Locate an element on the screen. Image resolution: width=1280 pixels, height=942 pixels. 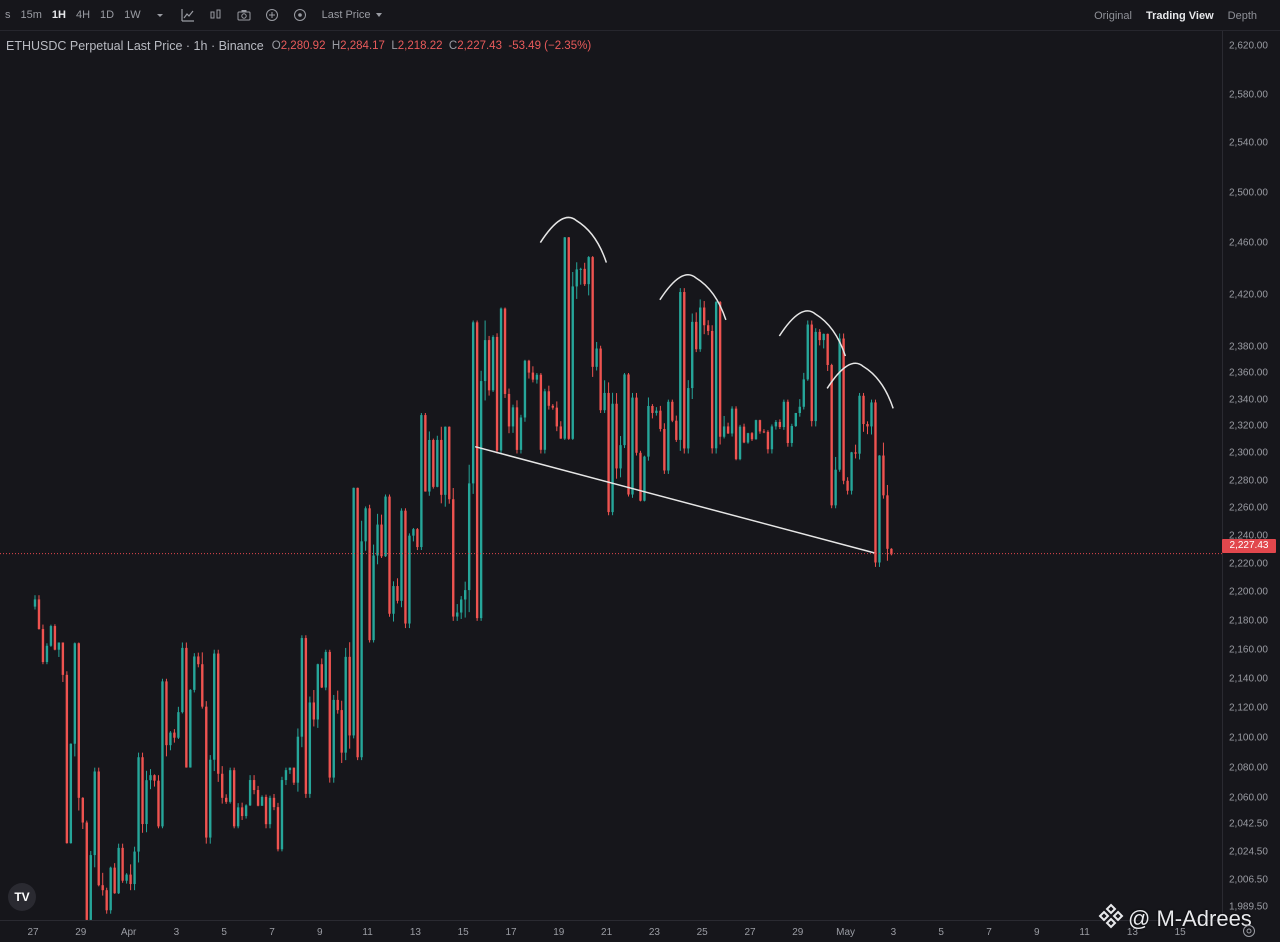
view-depth: Depth is located at coordinates (1242, 16).